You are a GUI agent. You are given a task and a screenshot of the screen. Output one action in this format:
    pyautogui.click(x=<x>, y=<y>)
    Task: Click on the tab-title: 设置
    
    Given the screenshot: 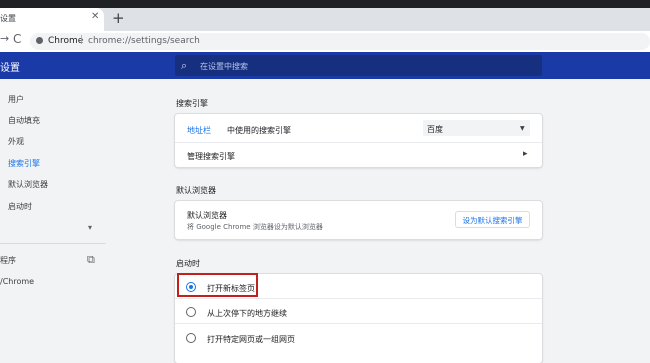 What is the action you would take?
    pyautogui.click(x=8, y=18)
    